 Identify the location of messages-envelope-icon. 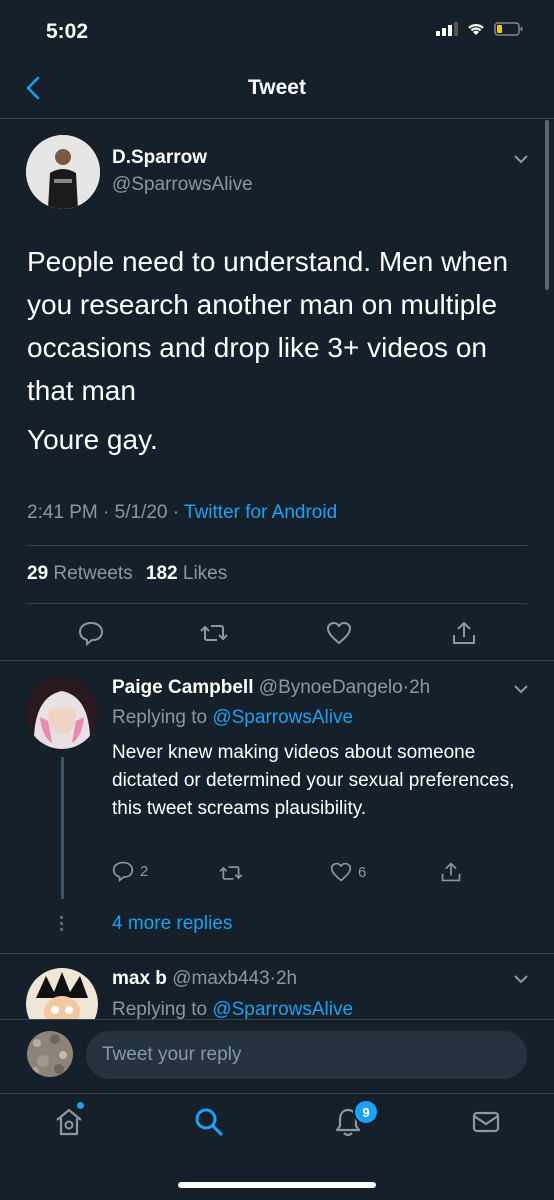
(486, 1122).